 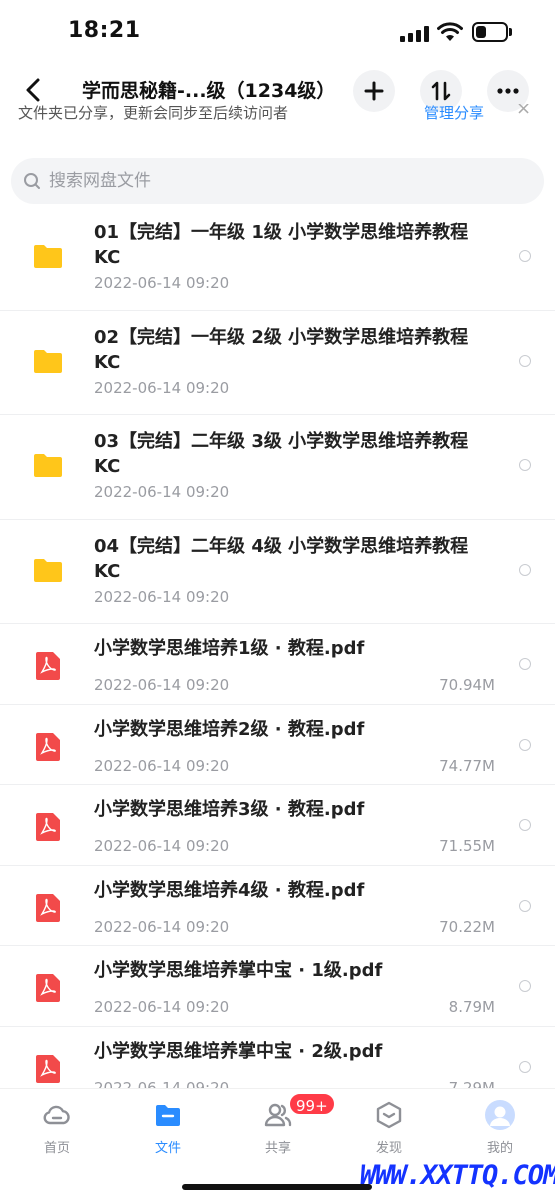 I want to click on back-button, so click(x=34, y=90).